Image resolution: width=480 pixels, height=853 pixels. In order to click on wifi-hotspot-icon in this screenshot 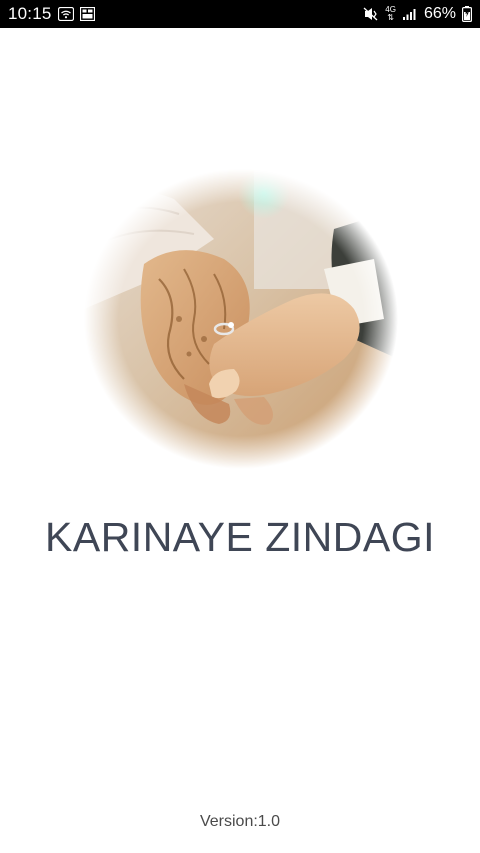, I will do `click(65, 14)`.